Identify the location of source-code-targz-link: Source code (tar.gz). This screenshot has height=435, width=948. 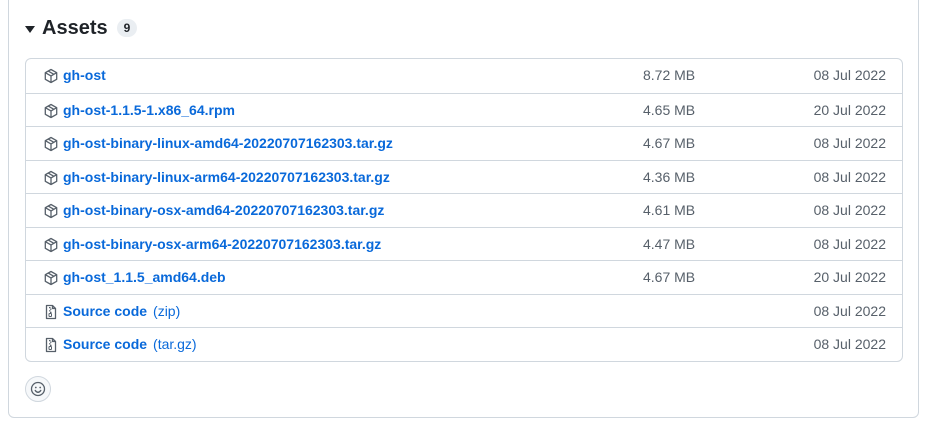
(130, 344).